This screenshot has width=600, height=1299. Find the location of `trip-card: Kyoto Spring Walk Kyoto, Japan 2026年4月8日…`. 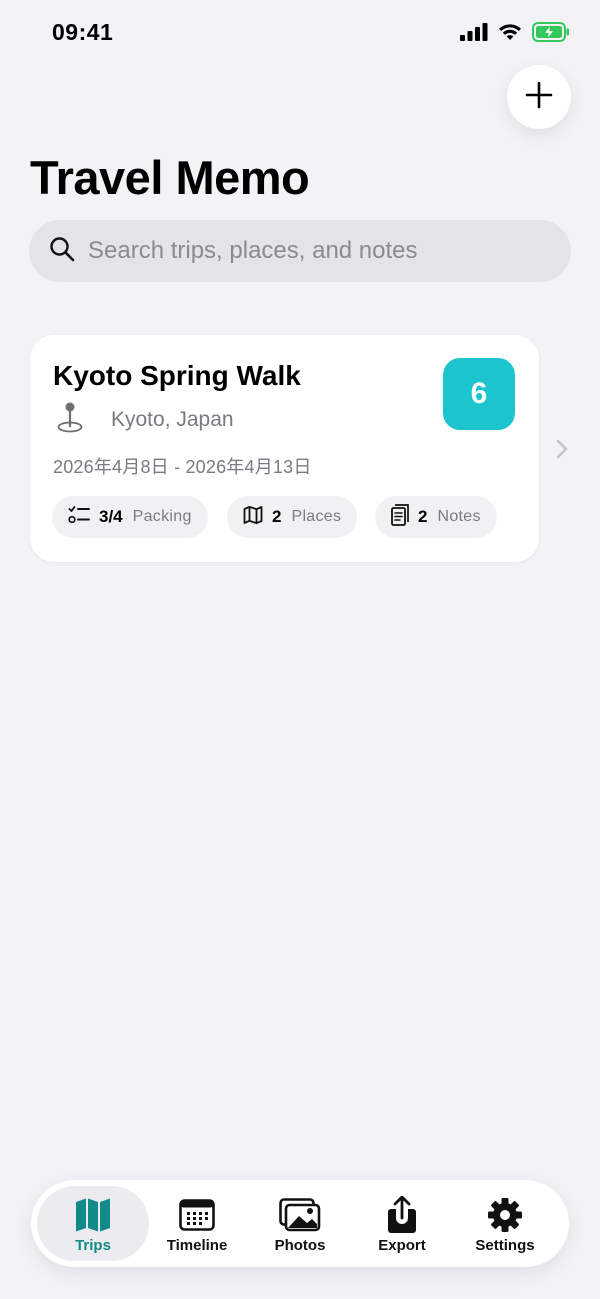

trip-card: Kyoto Spring Walk Kyoto, Japan 2026年4月8日… is located at coordinates (284, 448).